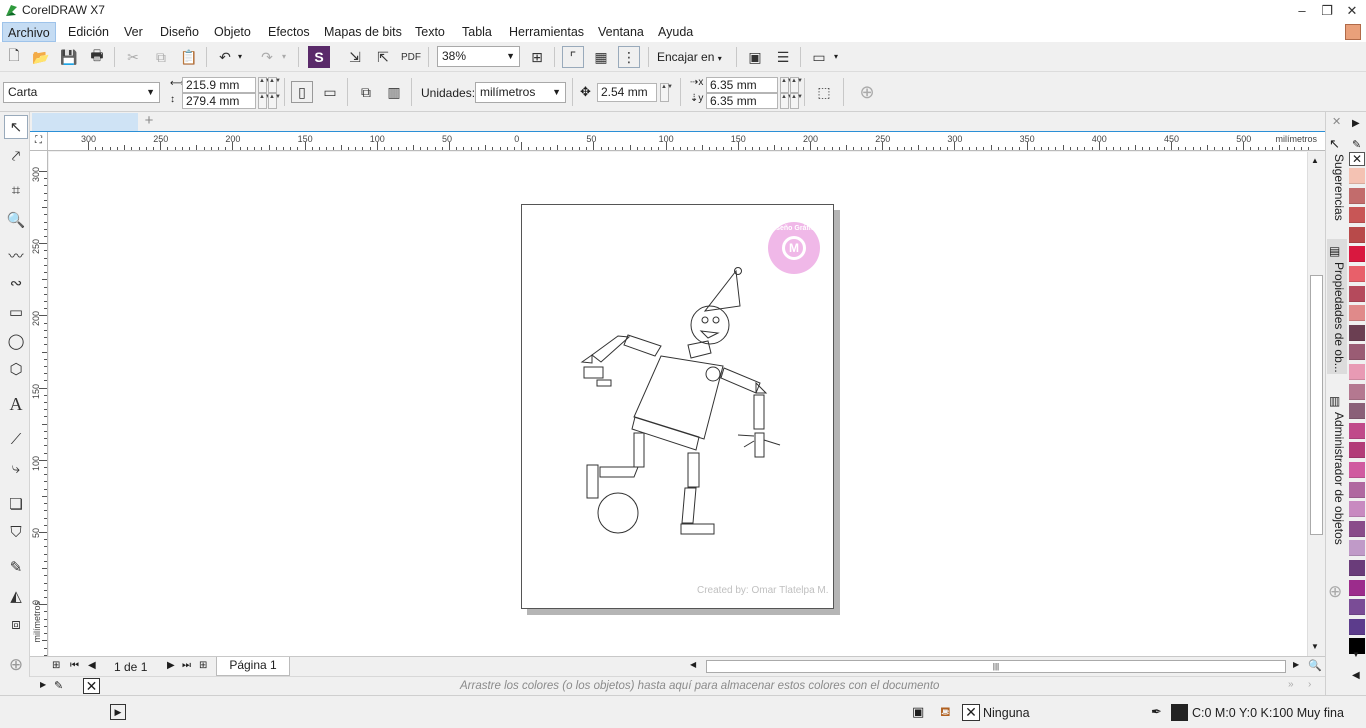  What do you see at coordinates (16, 190) in the screenshot?
I see `crop-tool-icon: ⌗` at bounding box center [16, 190].